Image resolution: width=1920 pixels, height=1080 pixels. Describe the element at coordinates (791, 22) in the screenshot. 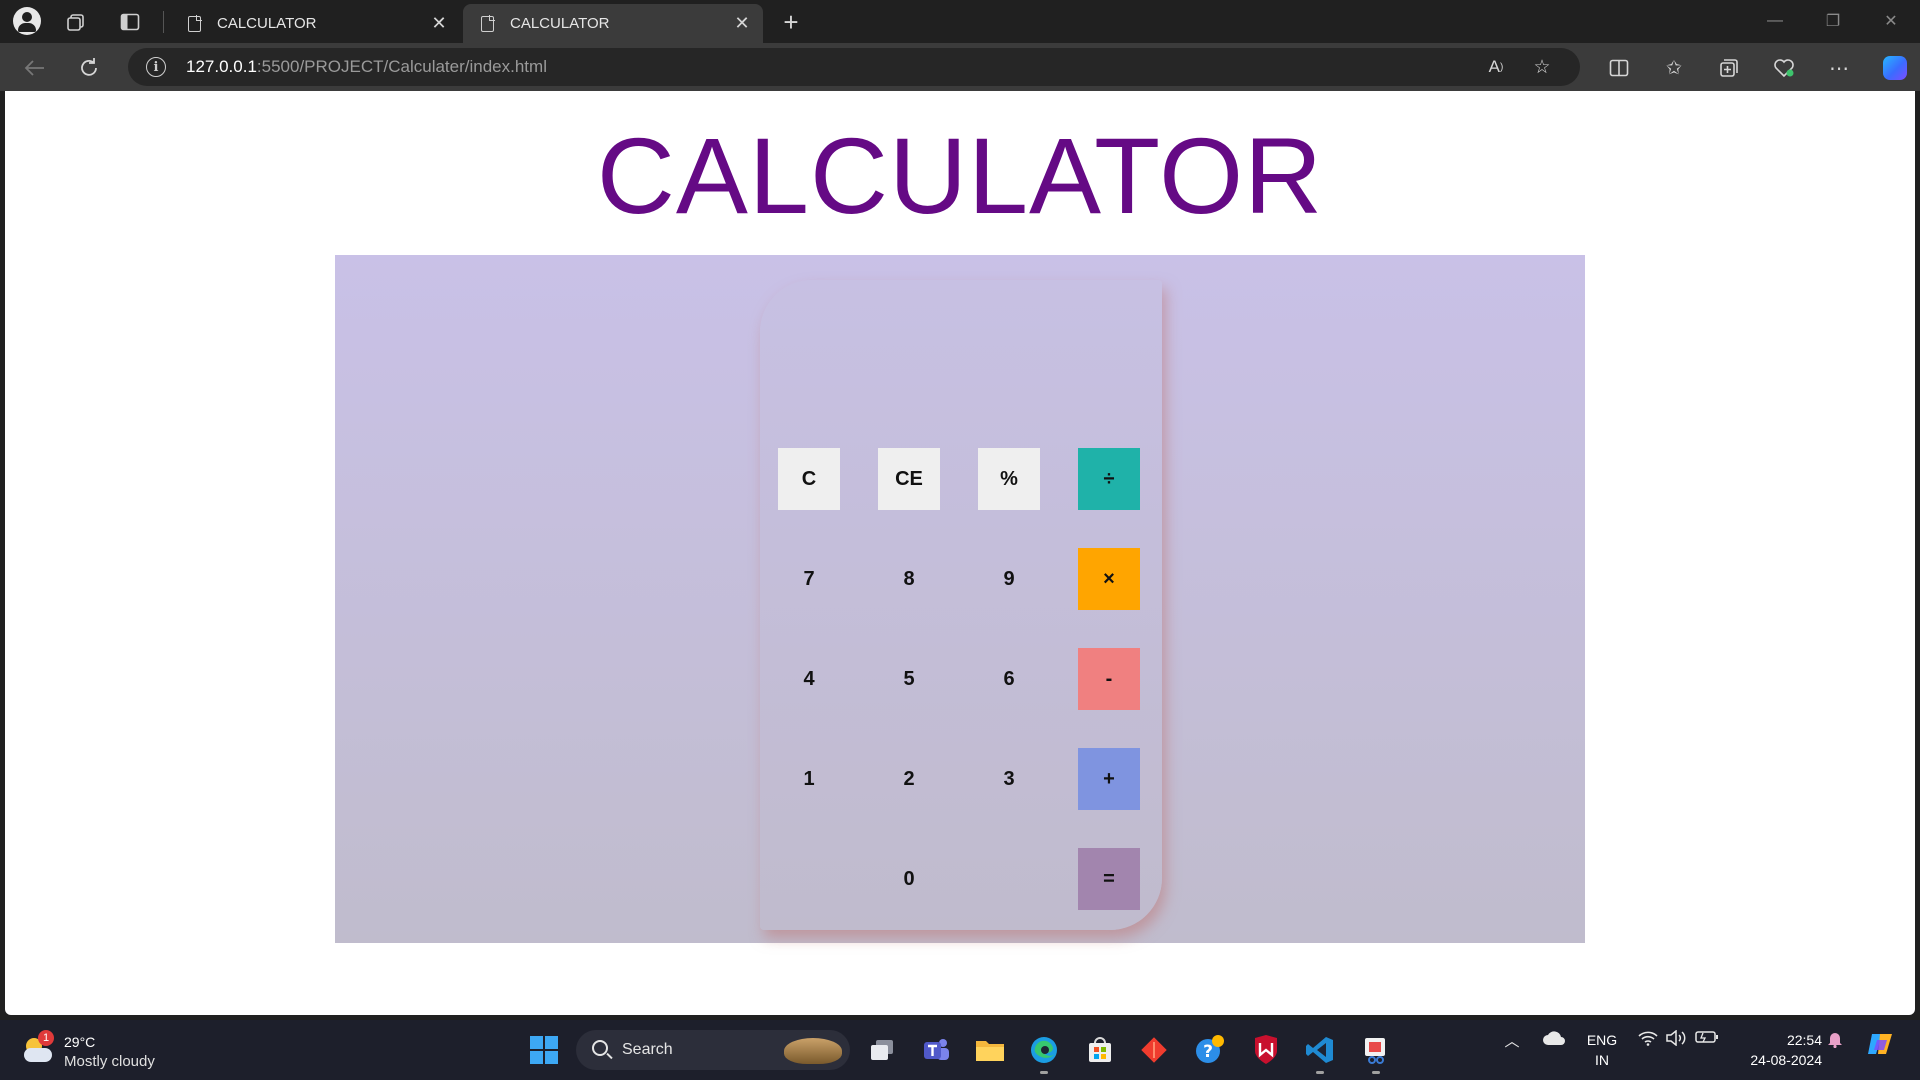

I see `new-tab-button: +` at that location.